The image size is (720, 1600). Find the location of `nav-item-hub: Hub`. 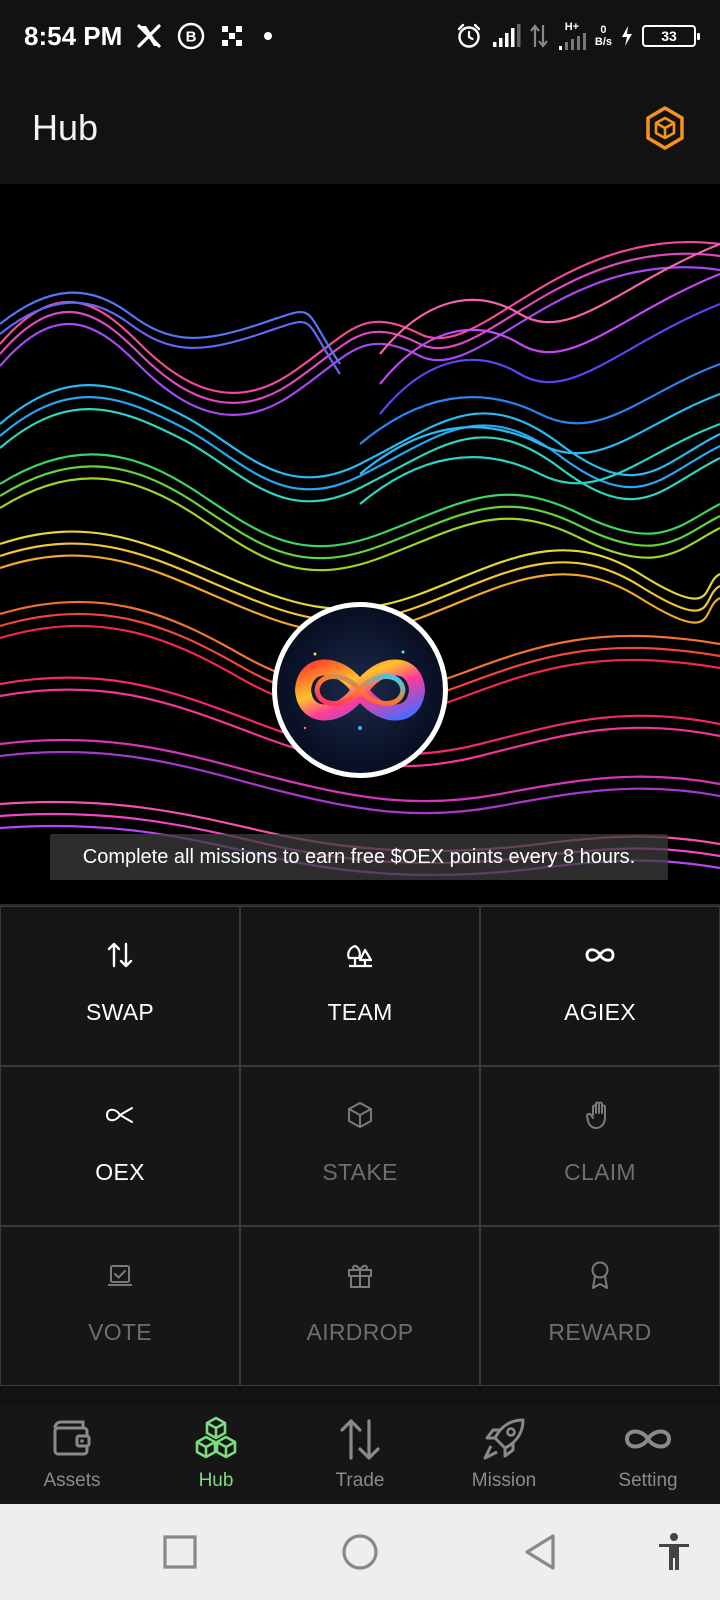

nav-item-hub: Hub is located at coordinates (216, 1454).